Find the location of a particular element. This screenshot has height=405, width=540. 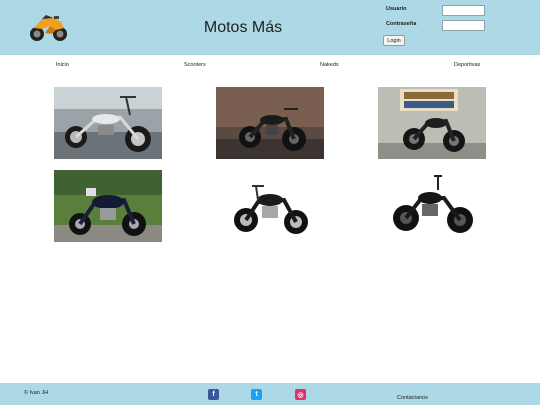

nav-item-nakeds: Nakeds is located at coordinates (329, 65).